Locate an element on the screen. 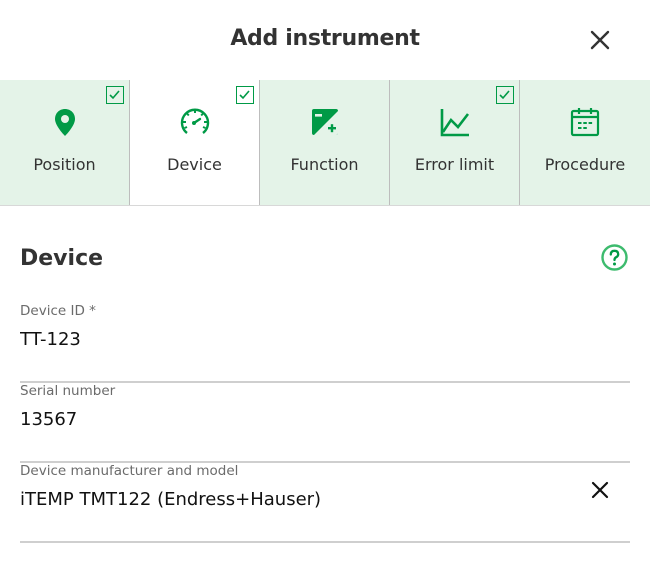 Image resolution: width=650 pixels, height=584 pixels. field-label: Device ID * is located at coordinates (58, 311).